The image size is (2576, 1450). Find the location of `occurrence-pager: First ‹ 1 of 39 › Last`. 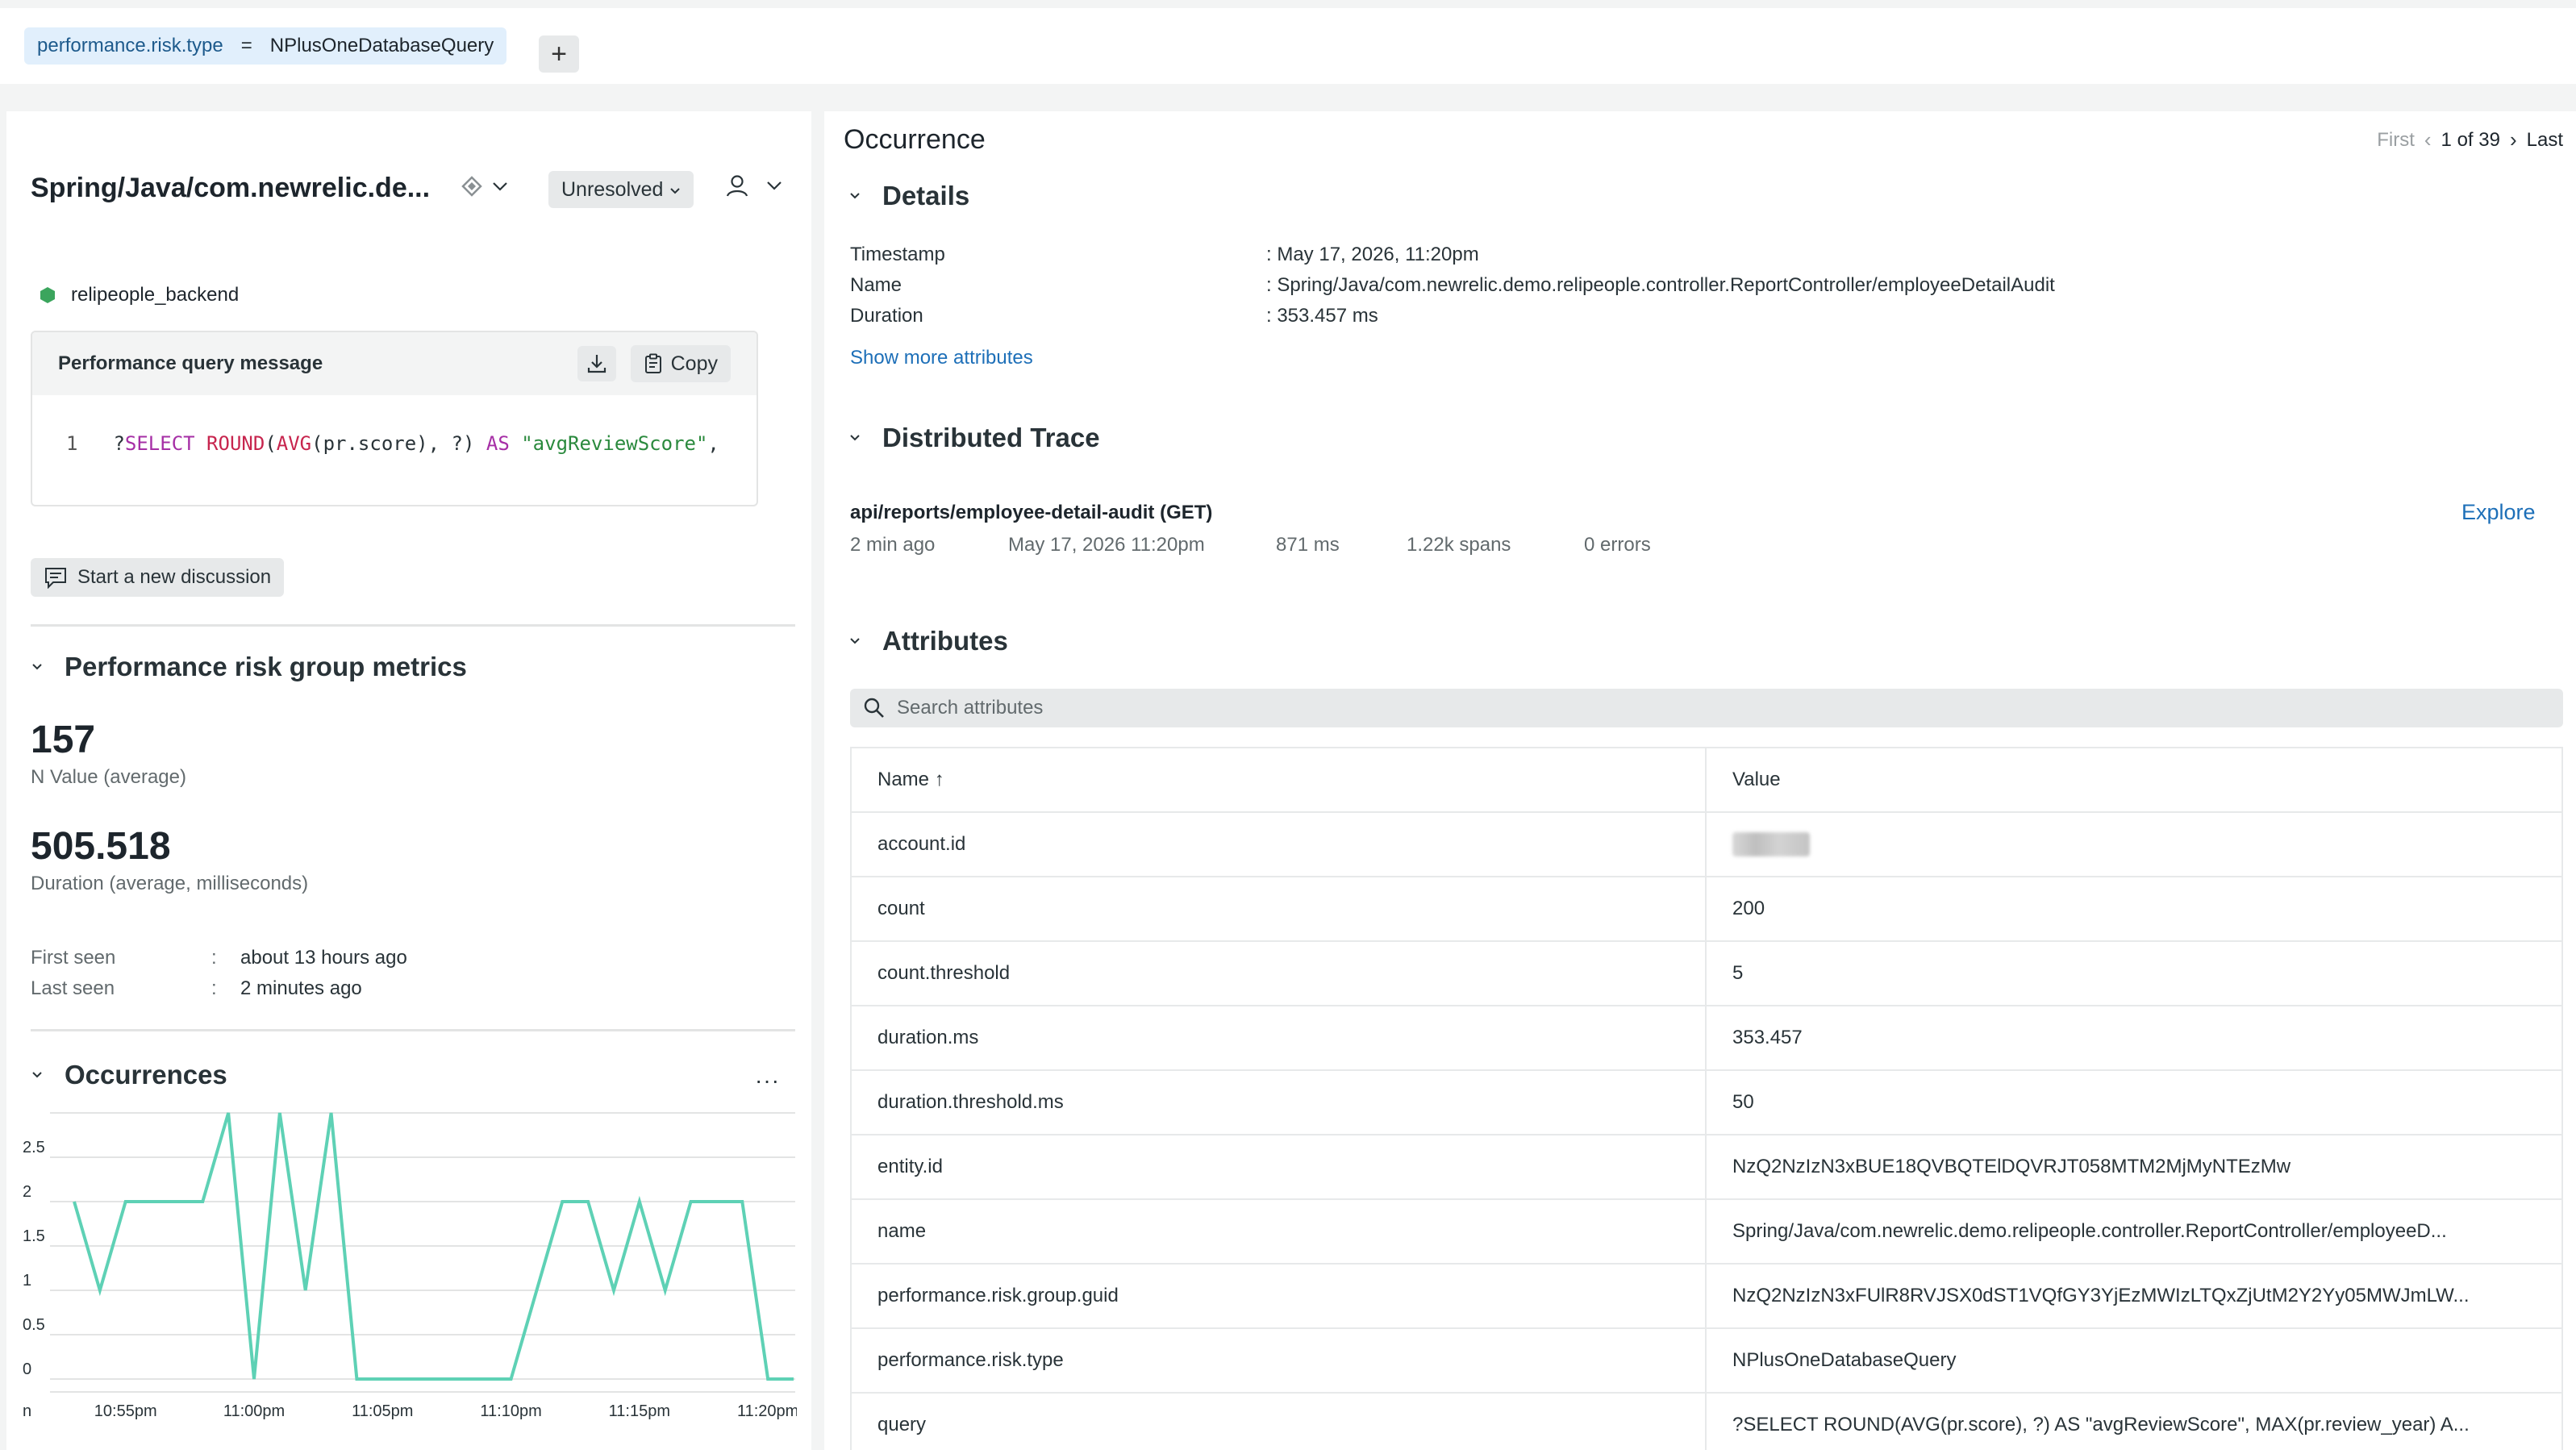

occurrence-pager: First ‹ 1 of 39 › Last is located at coordinates (2470, 139).